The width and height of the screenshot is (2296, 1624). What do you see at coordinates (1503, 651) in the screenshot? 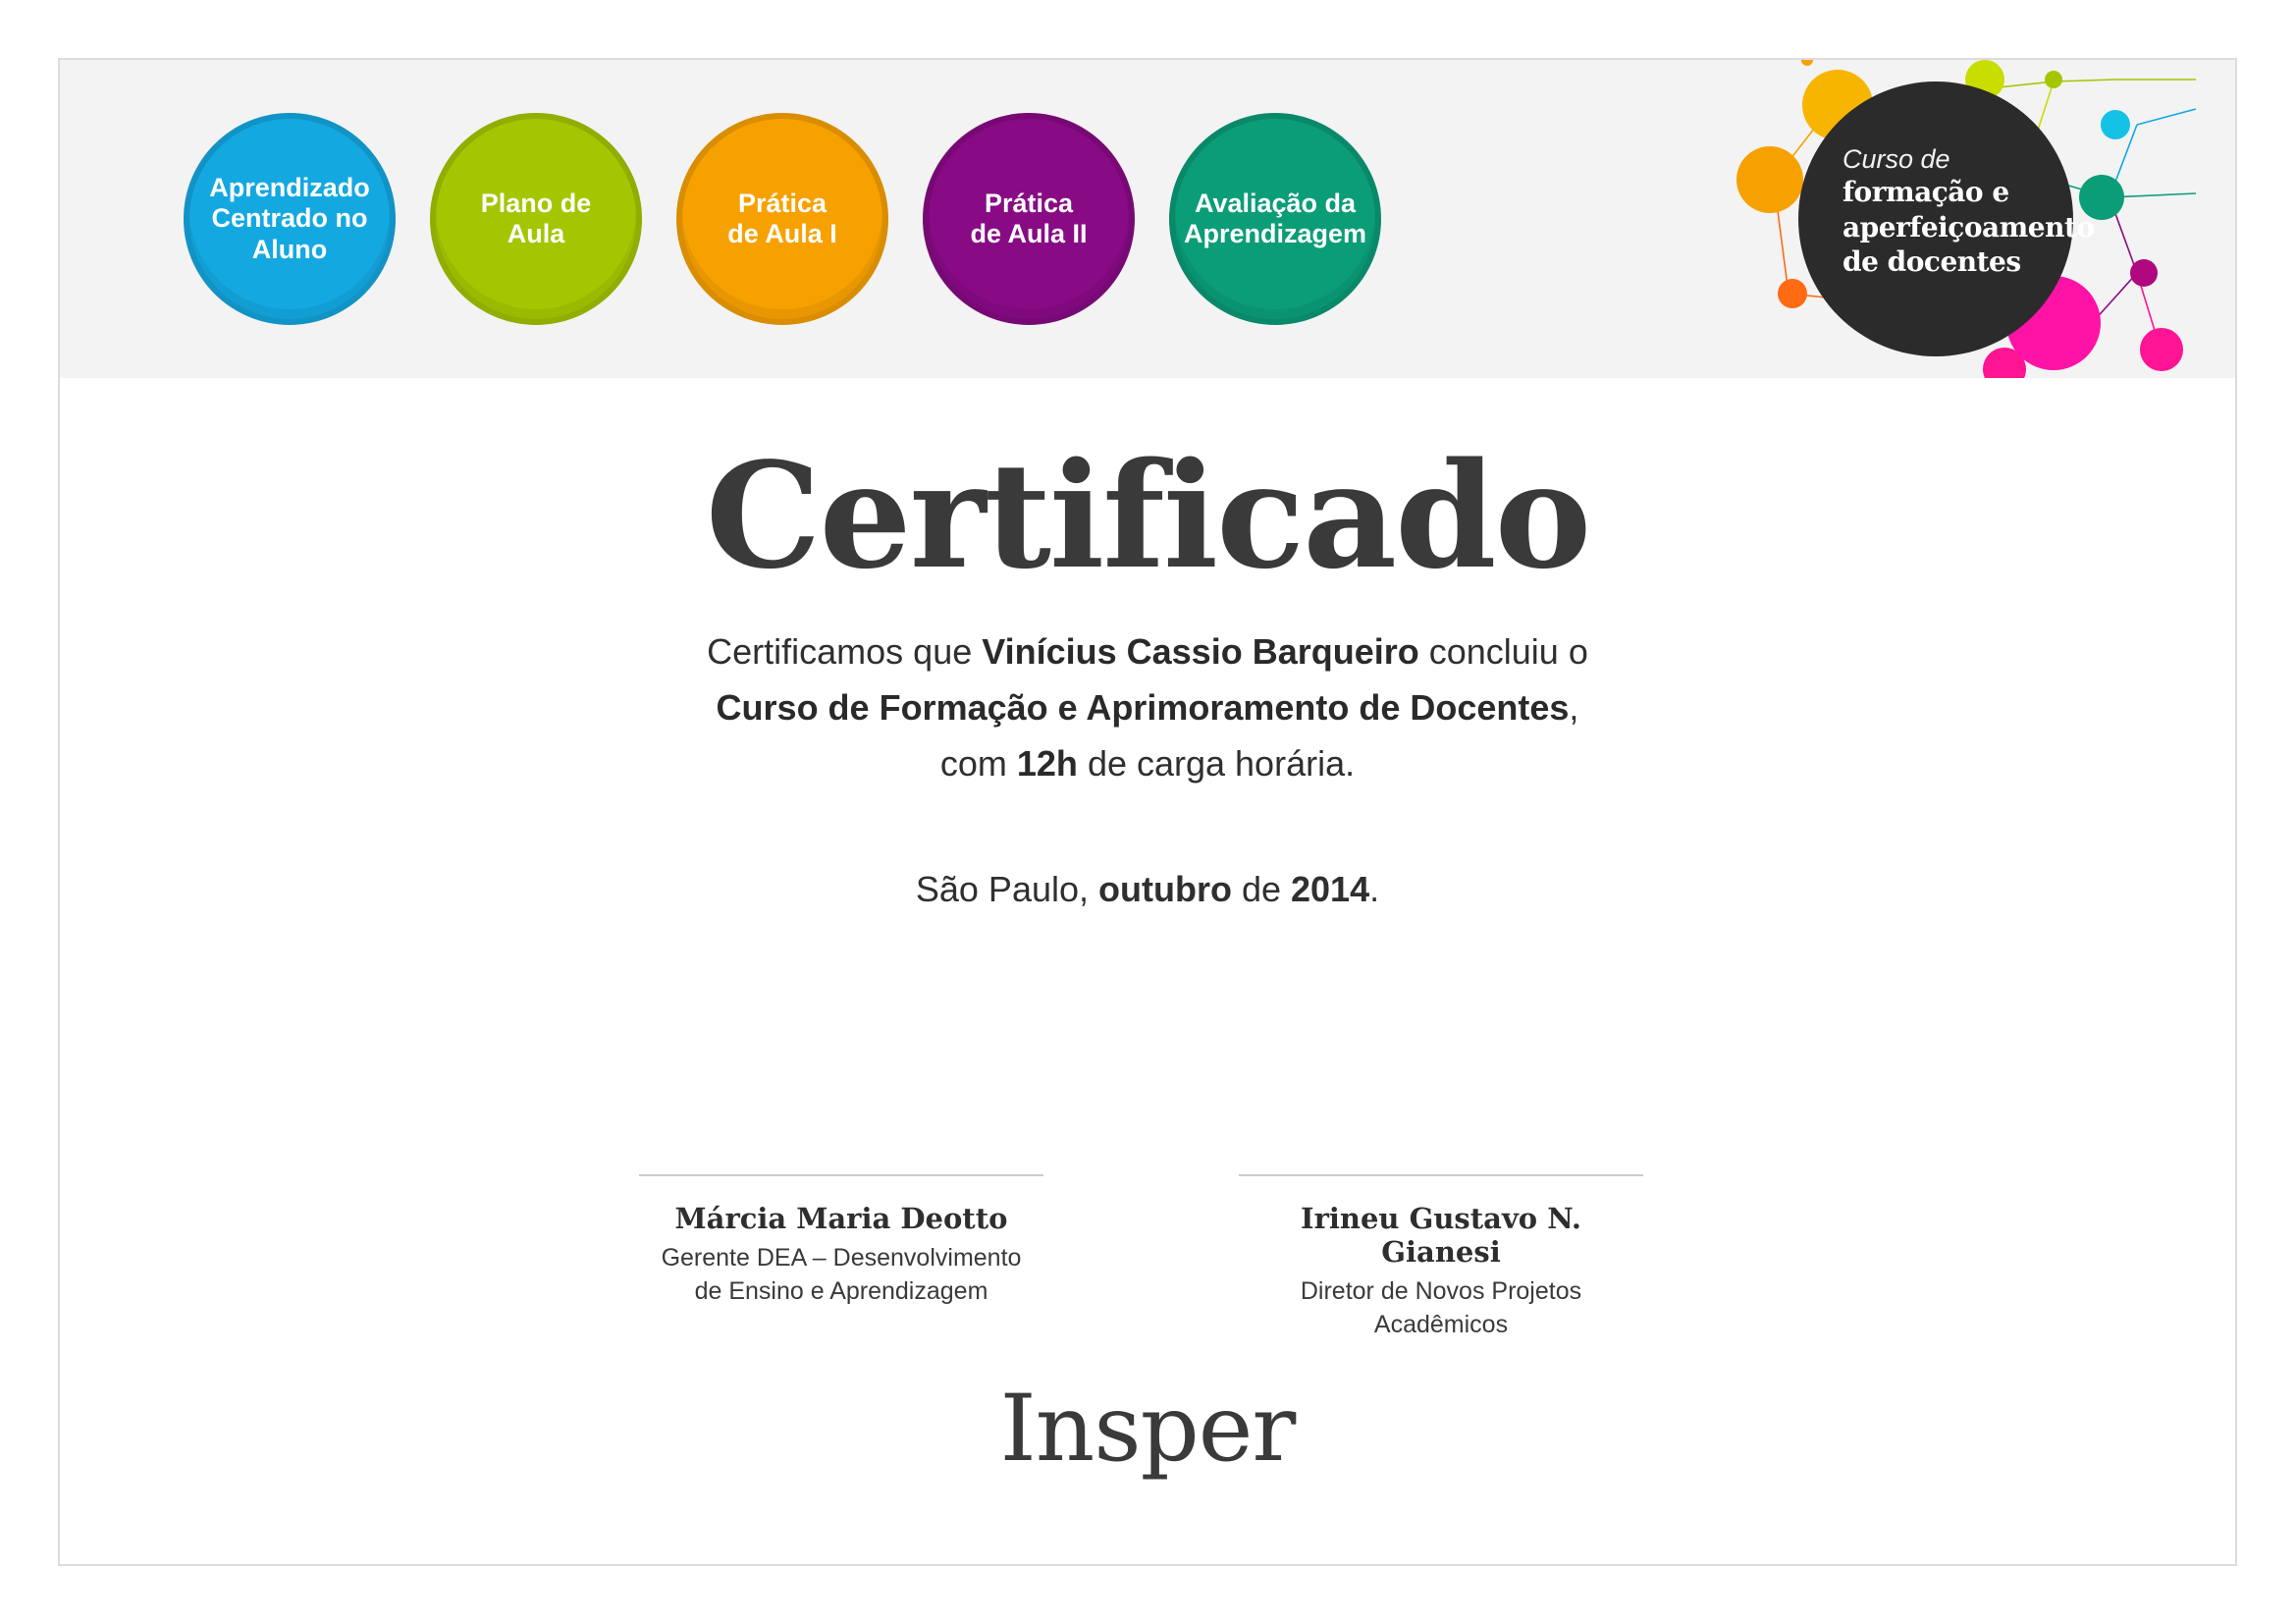
I see `statement-suffix: concluiu o` at bounding box center [1503, 651].